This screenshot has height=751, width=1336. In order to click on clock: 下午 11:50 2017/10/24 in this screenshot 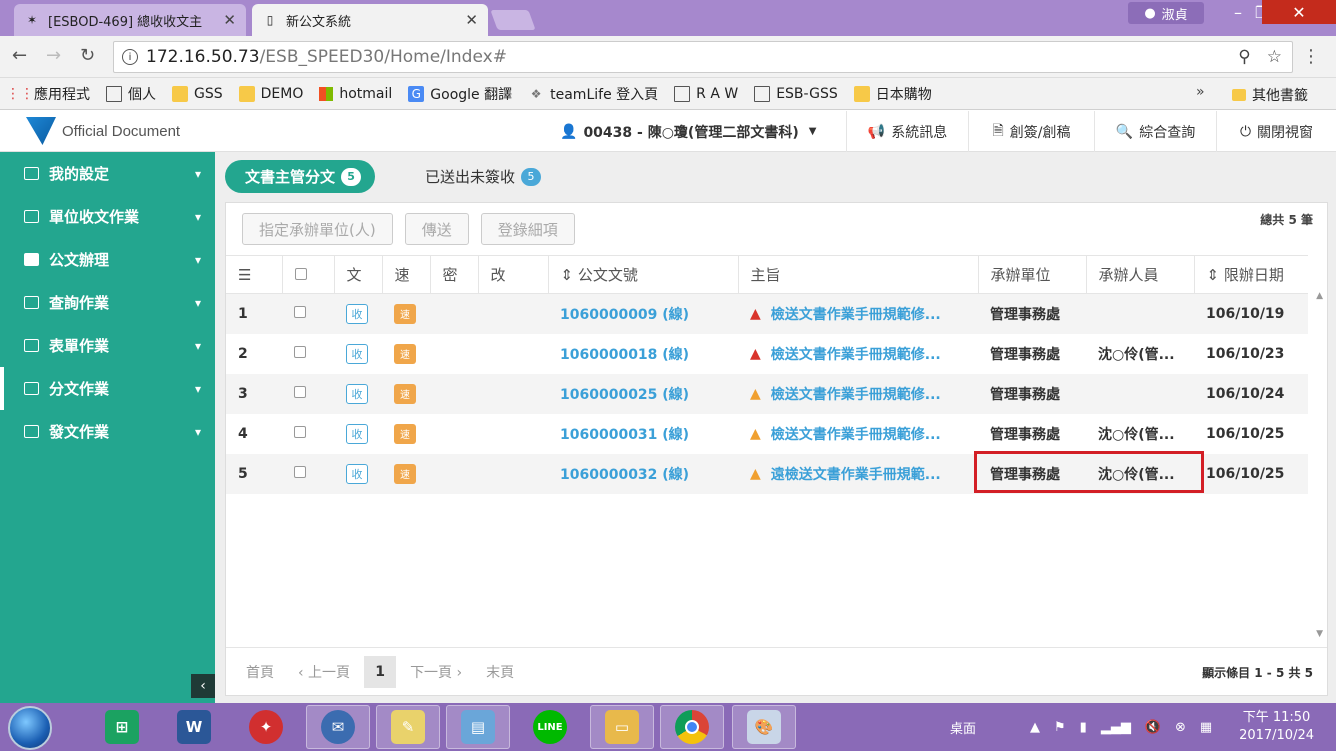, I will do `click(1276, 727)`.